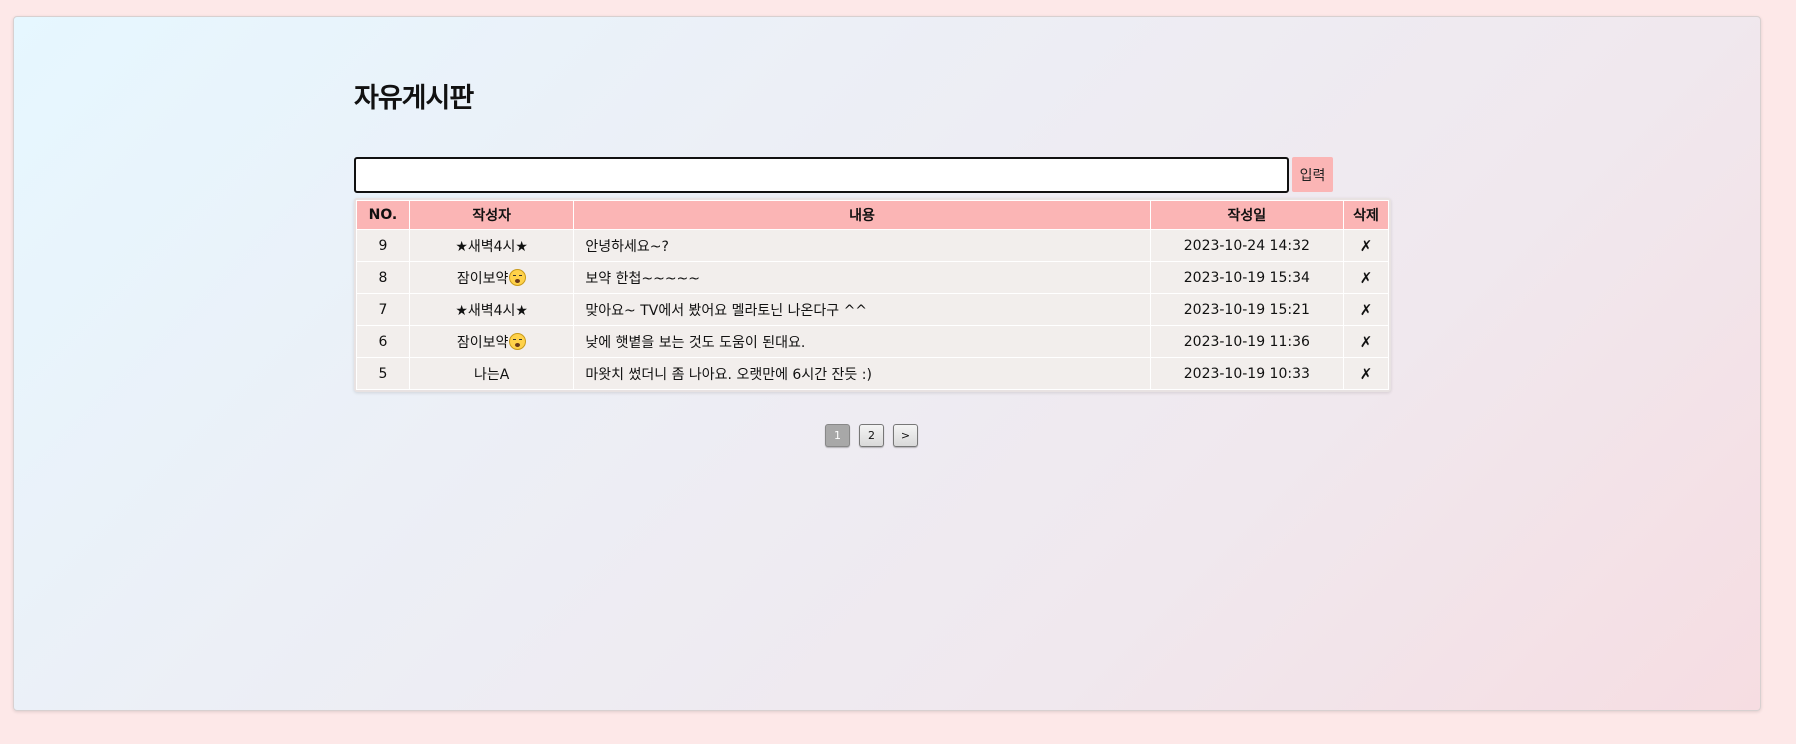 Image resolution: width=1796 pixels, height=744 pixels. I want to click on row-no: 8, so click(383, 277).